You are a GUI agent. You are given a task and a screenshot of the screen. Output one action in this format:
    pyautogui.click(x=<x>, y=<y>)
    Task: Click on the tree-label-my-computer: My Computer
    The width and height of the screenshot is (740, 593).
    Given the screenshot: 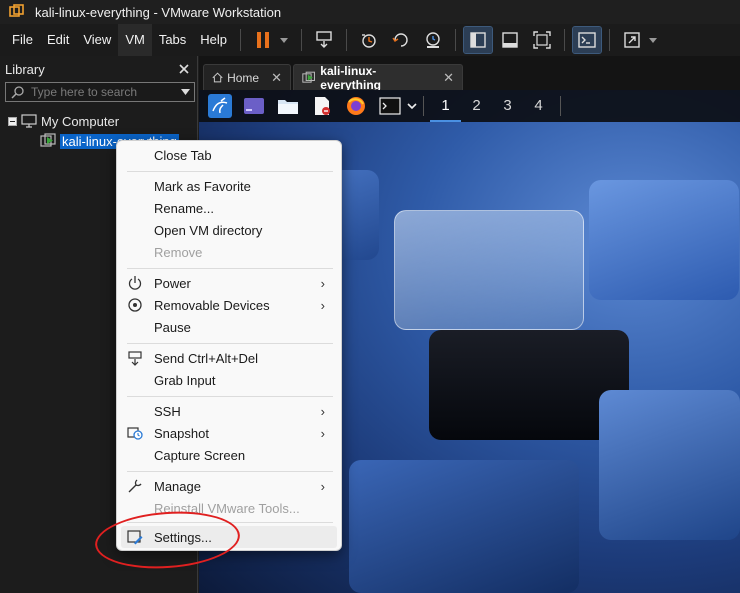 What is the action you would take?
    pyautogui.click(x=80, y=121)
    